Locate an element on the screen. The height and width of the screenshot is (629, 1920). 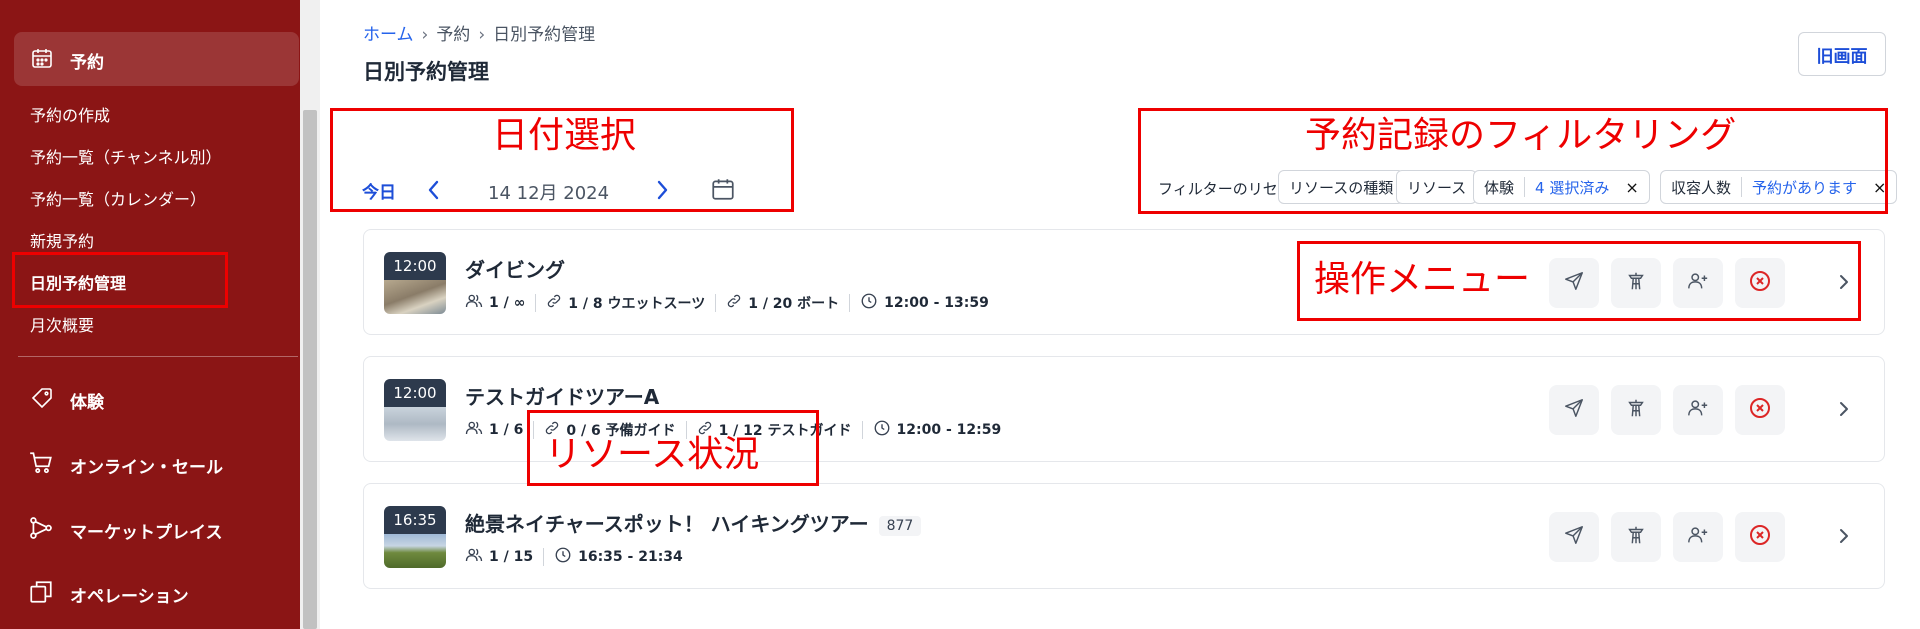
time-range: 12:00 - 13:59 is located at coordinates (936, 303).